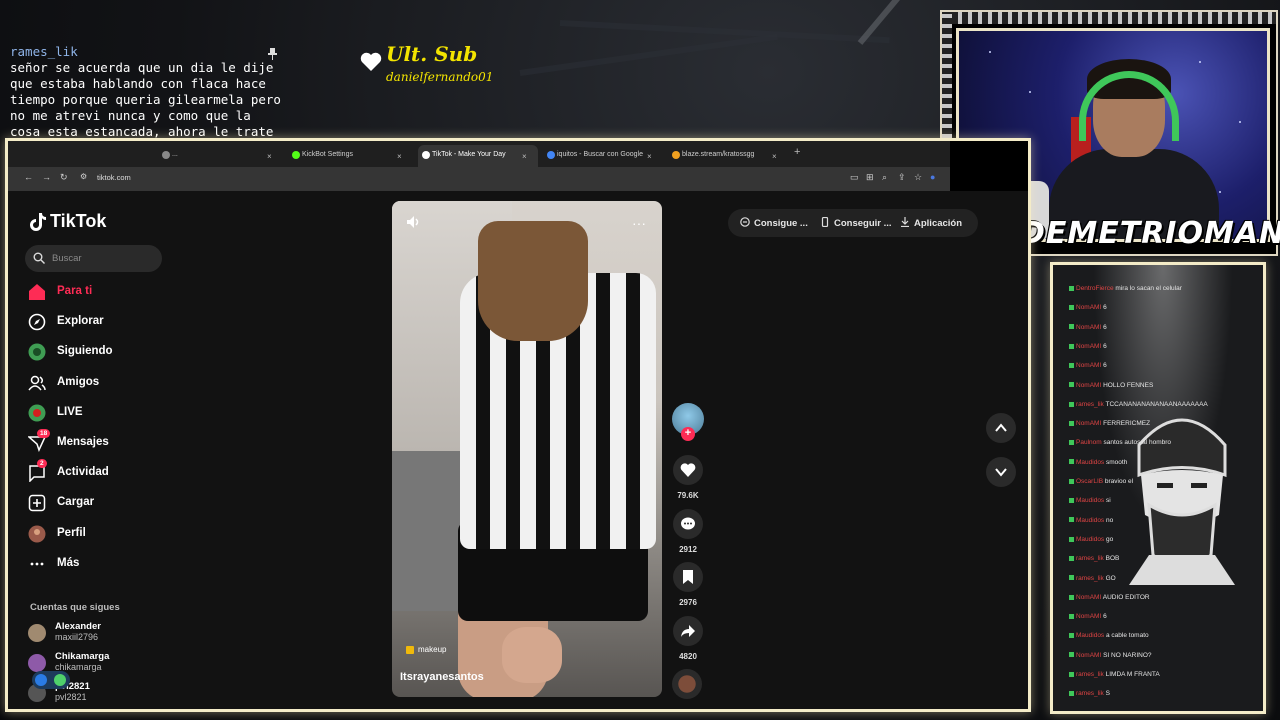  Describe the element at coordinates (918, 177) in the screenshot. I see `bookmark-star-icon: ☆` at that location.